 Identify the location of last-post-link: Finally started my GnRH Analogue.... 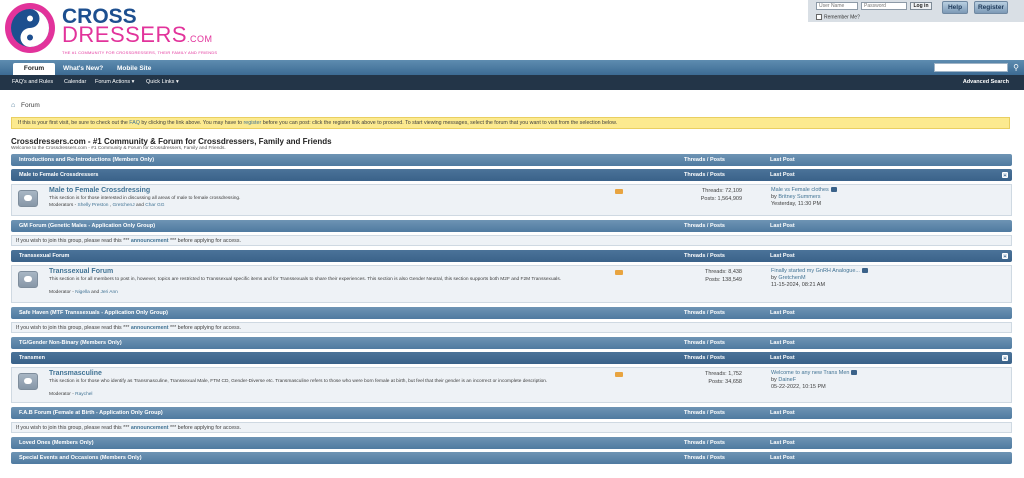
(815, 271).